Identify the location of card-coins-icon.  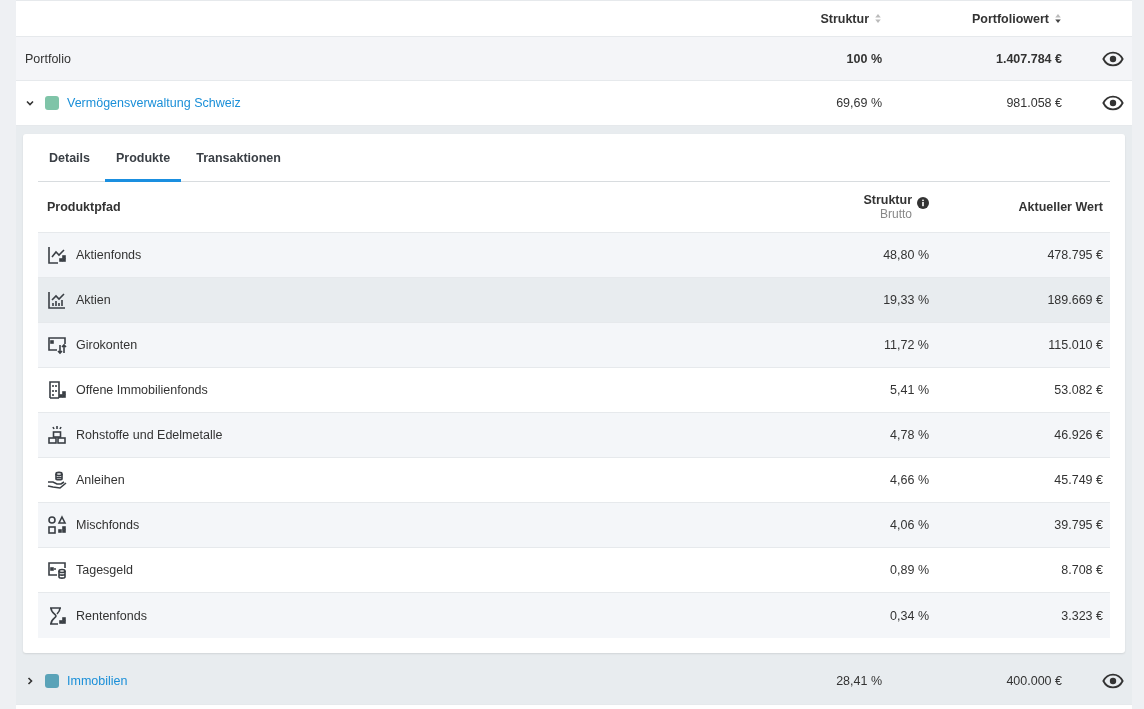
(57, 570).